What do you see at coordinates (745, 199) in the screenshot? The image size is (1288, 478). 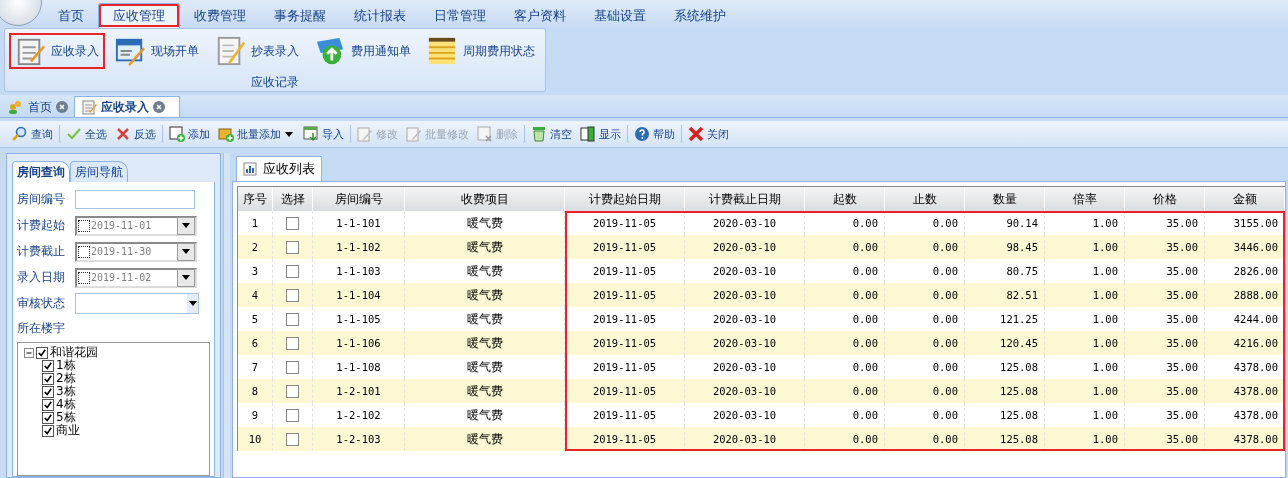 I see `column-header: 计费截止日期` at bounding box center [745, 199].